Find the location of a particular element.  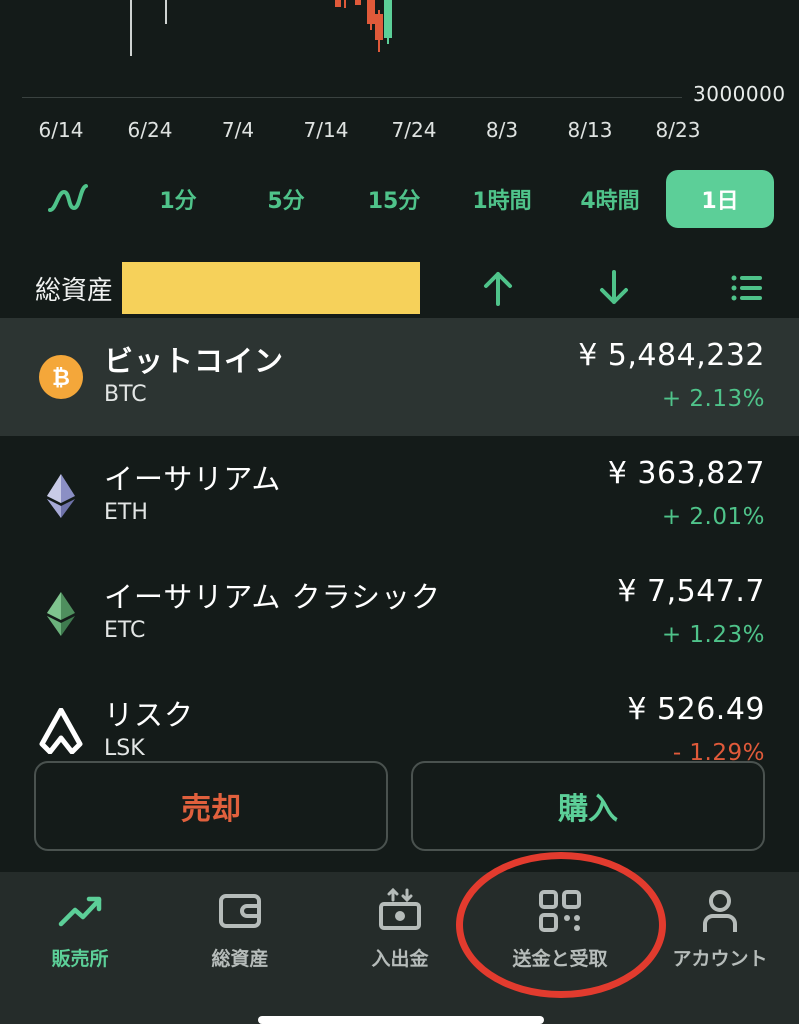

coin-symbol: BTC is located at coordinates (125, 394).